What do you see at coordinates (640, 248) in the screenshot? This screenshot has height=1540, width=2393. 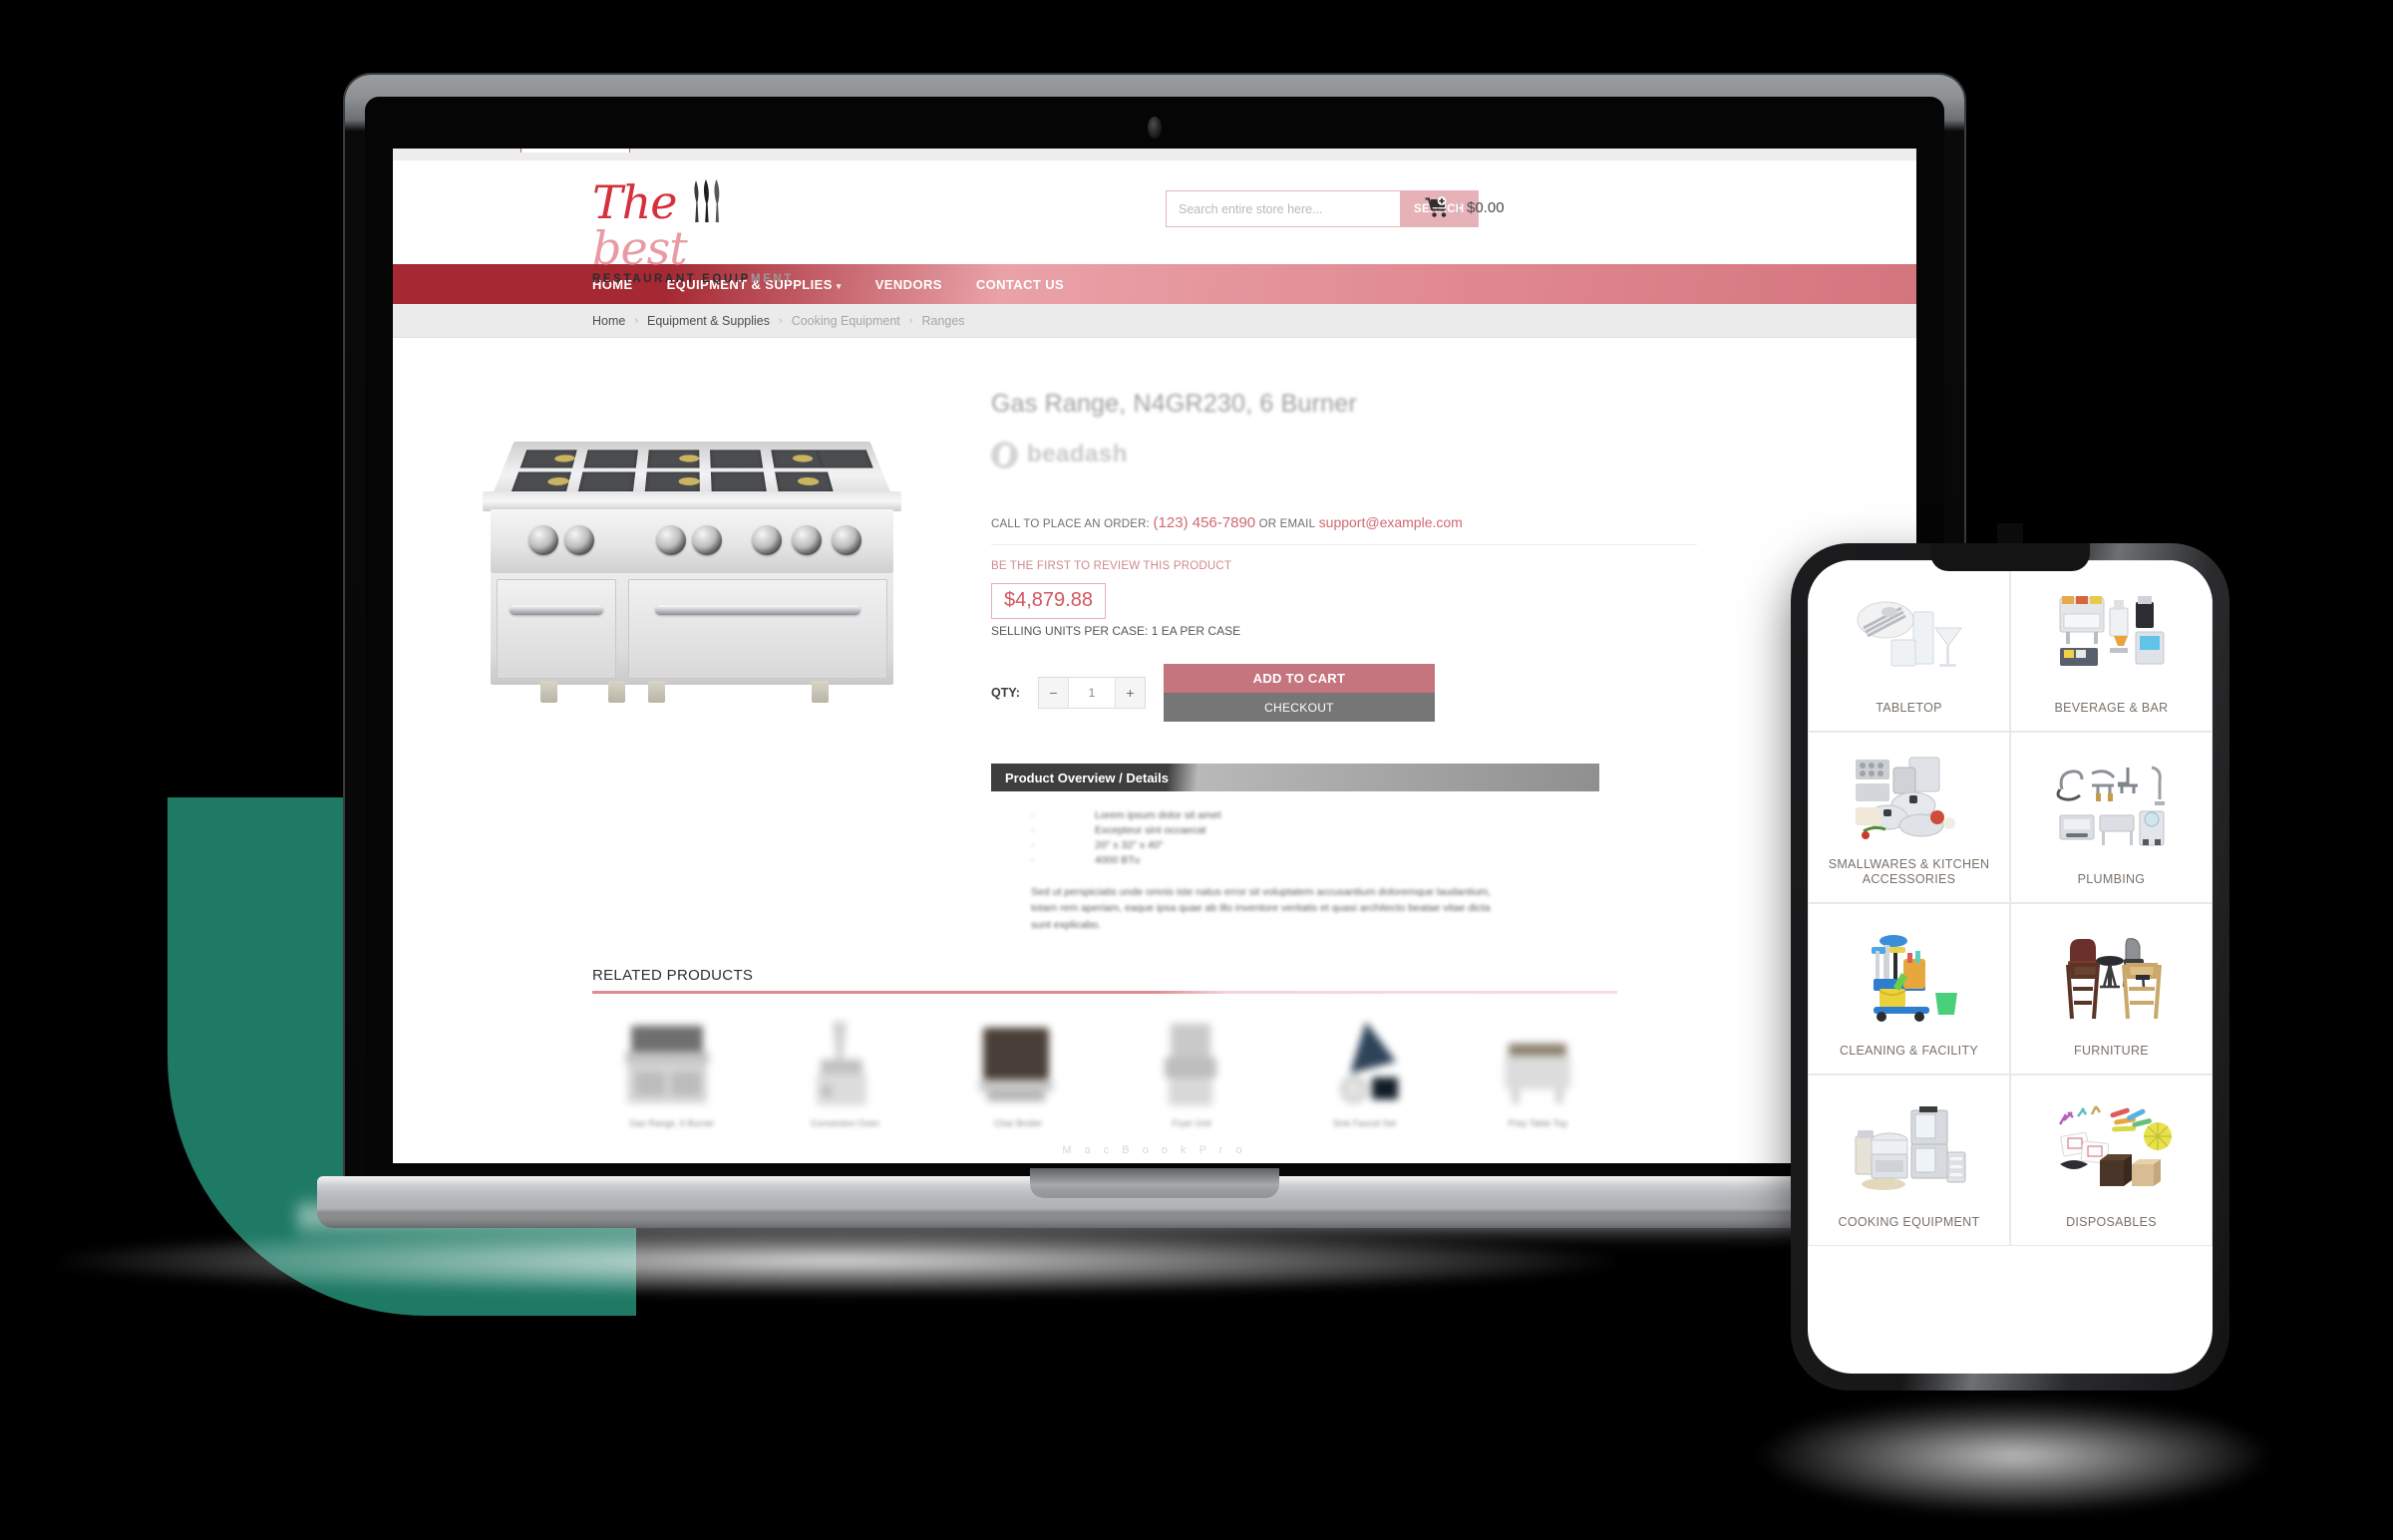 I see `logo-best-text: best` at bounding box center [640, 248].